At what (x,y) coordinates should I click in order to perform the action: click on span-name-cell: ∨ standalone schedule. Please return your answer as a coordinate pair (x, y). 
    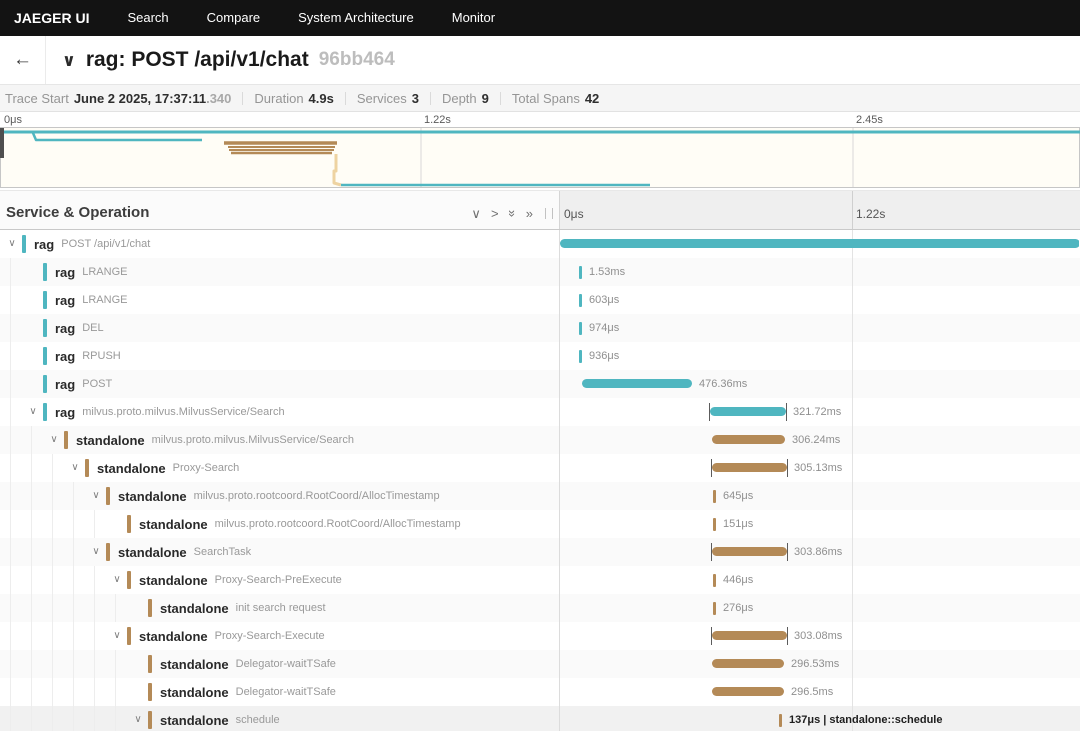
    Looking at the image, I should click on (280, 718).